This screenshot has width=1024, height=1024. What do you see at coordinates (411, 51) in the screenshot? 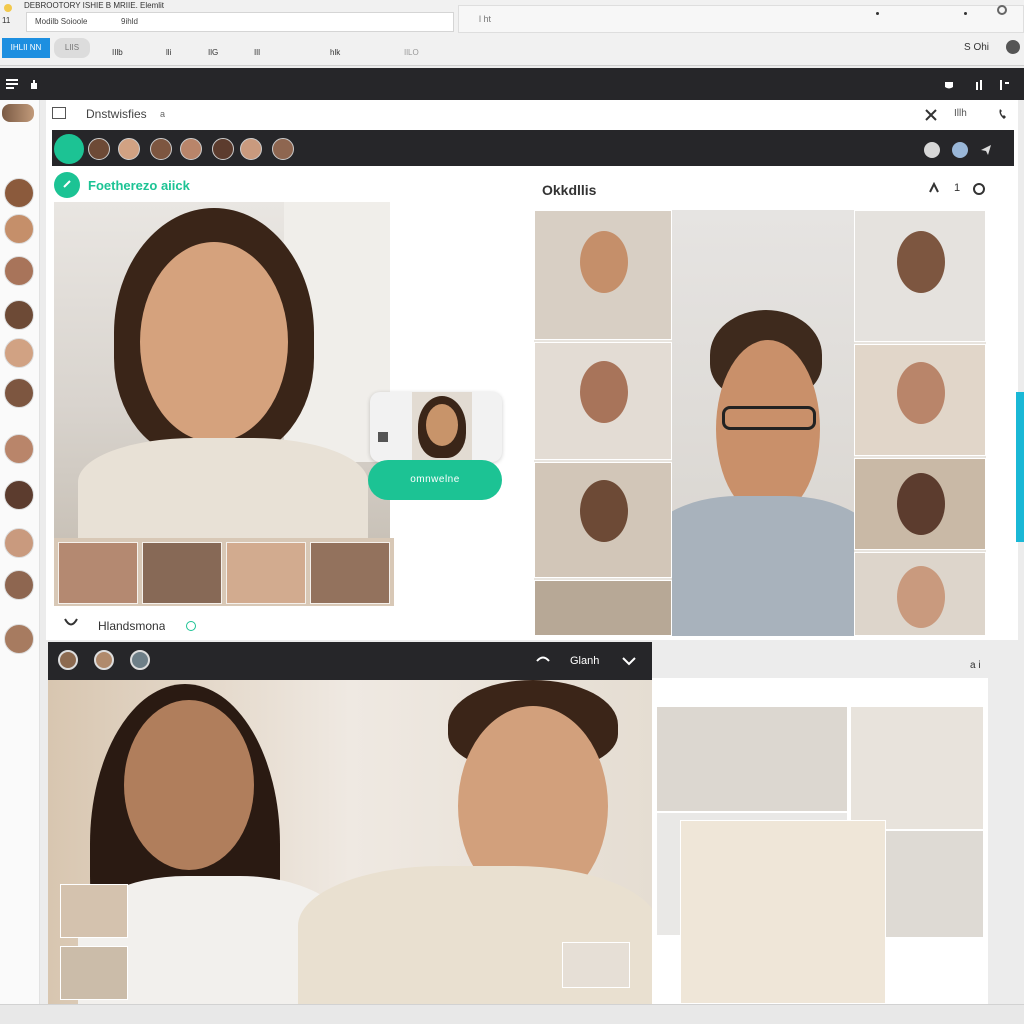
I see `toolbar-item-6: IlLO` at bounding box center [411, 51].